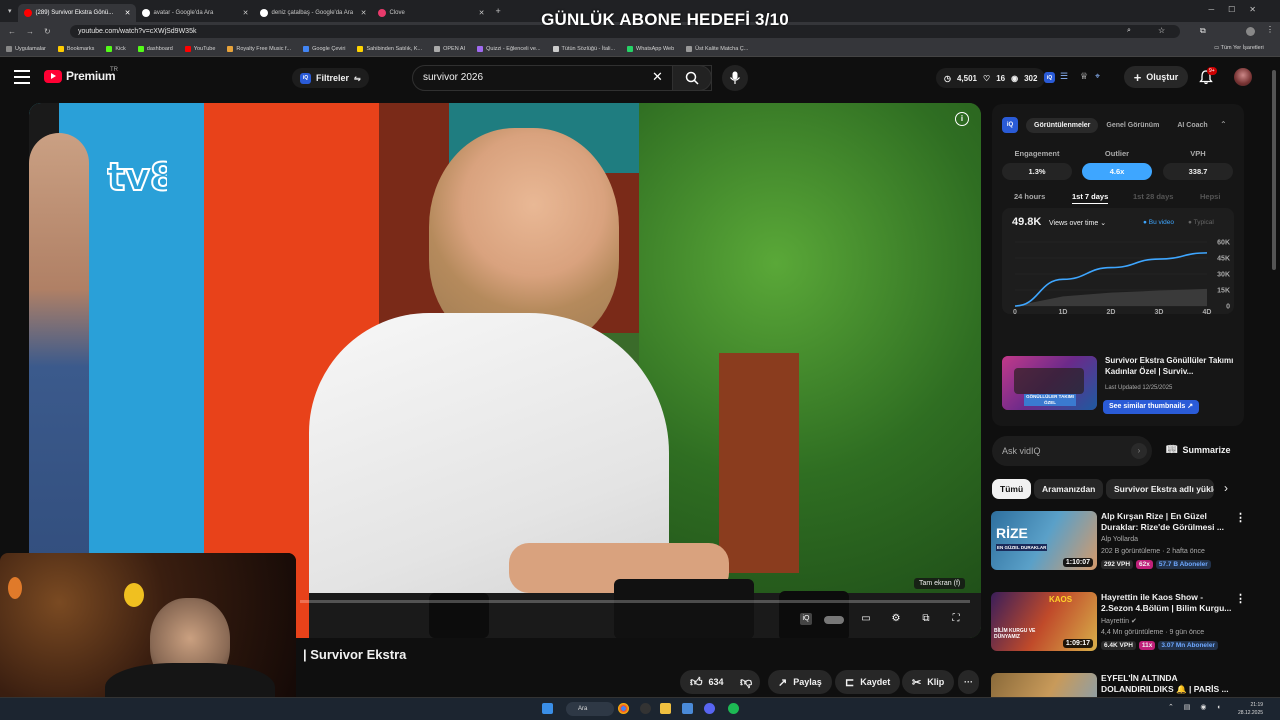  I want to click on spotify-icon, so click(733, 708).